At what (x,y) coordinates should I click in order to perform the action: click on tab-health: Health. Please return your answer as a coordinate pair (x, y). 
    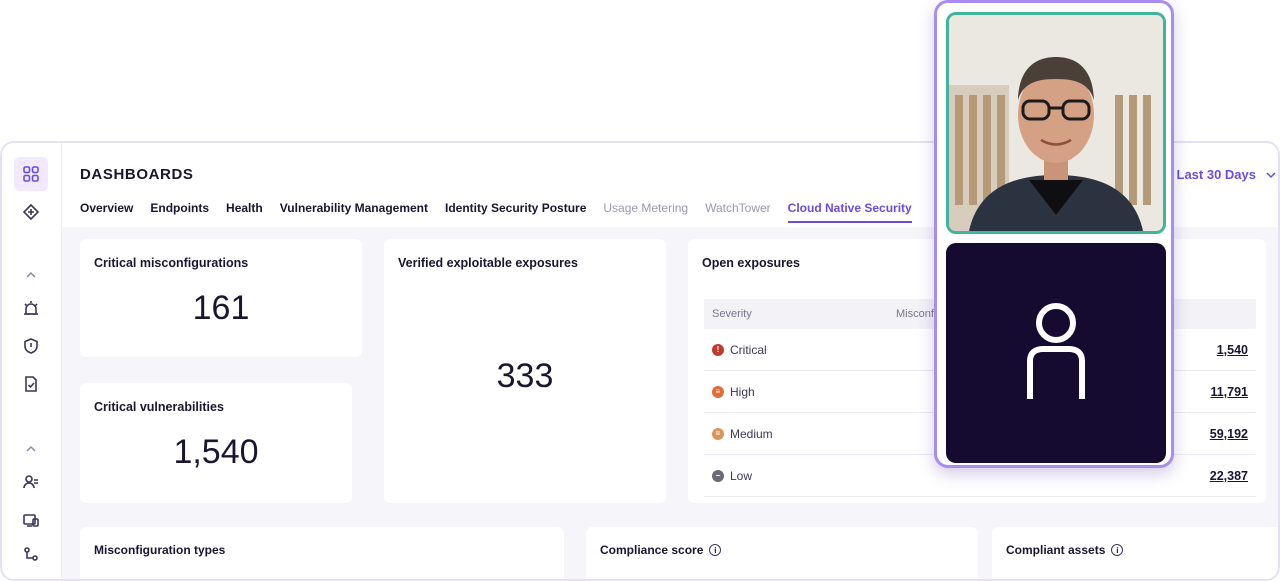
    Looking at the image, I should click on (244, 212).